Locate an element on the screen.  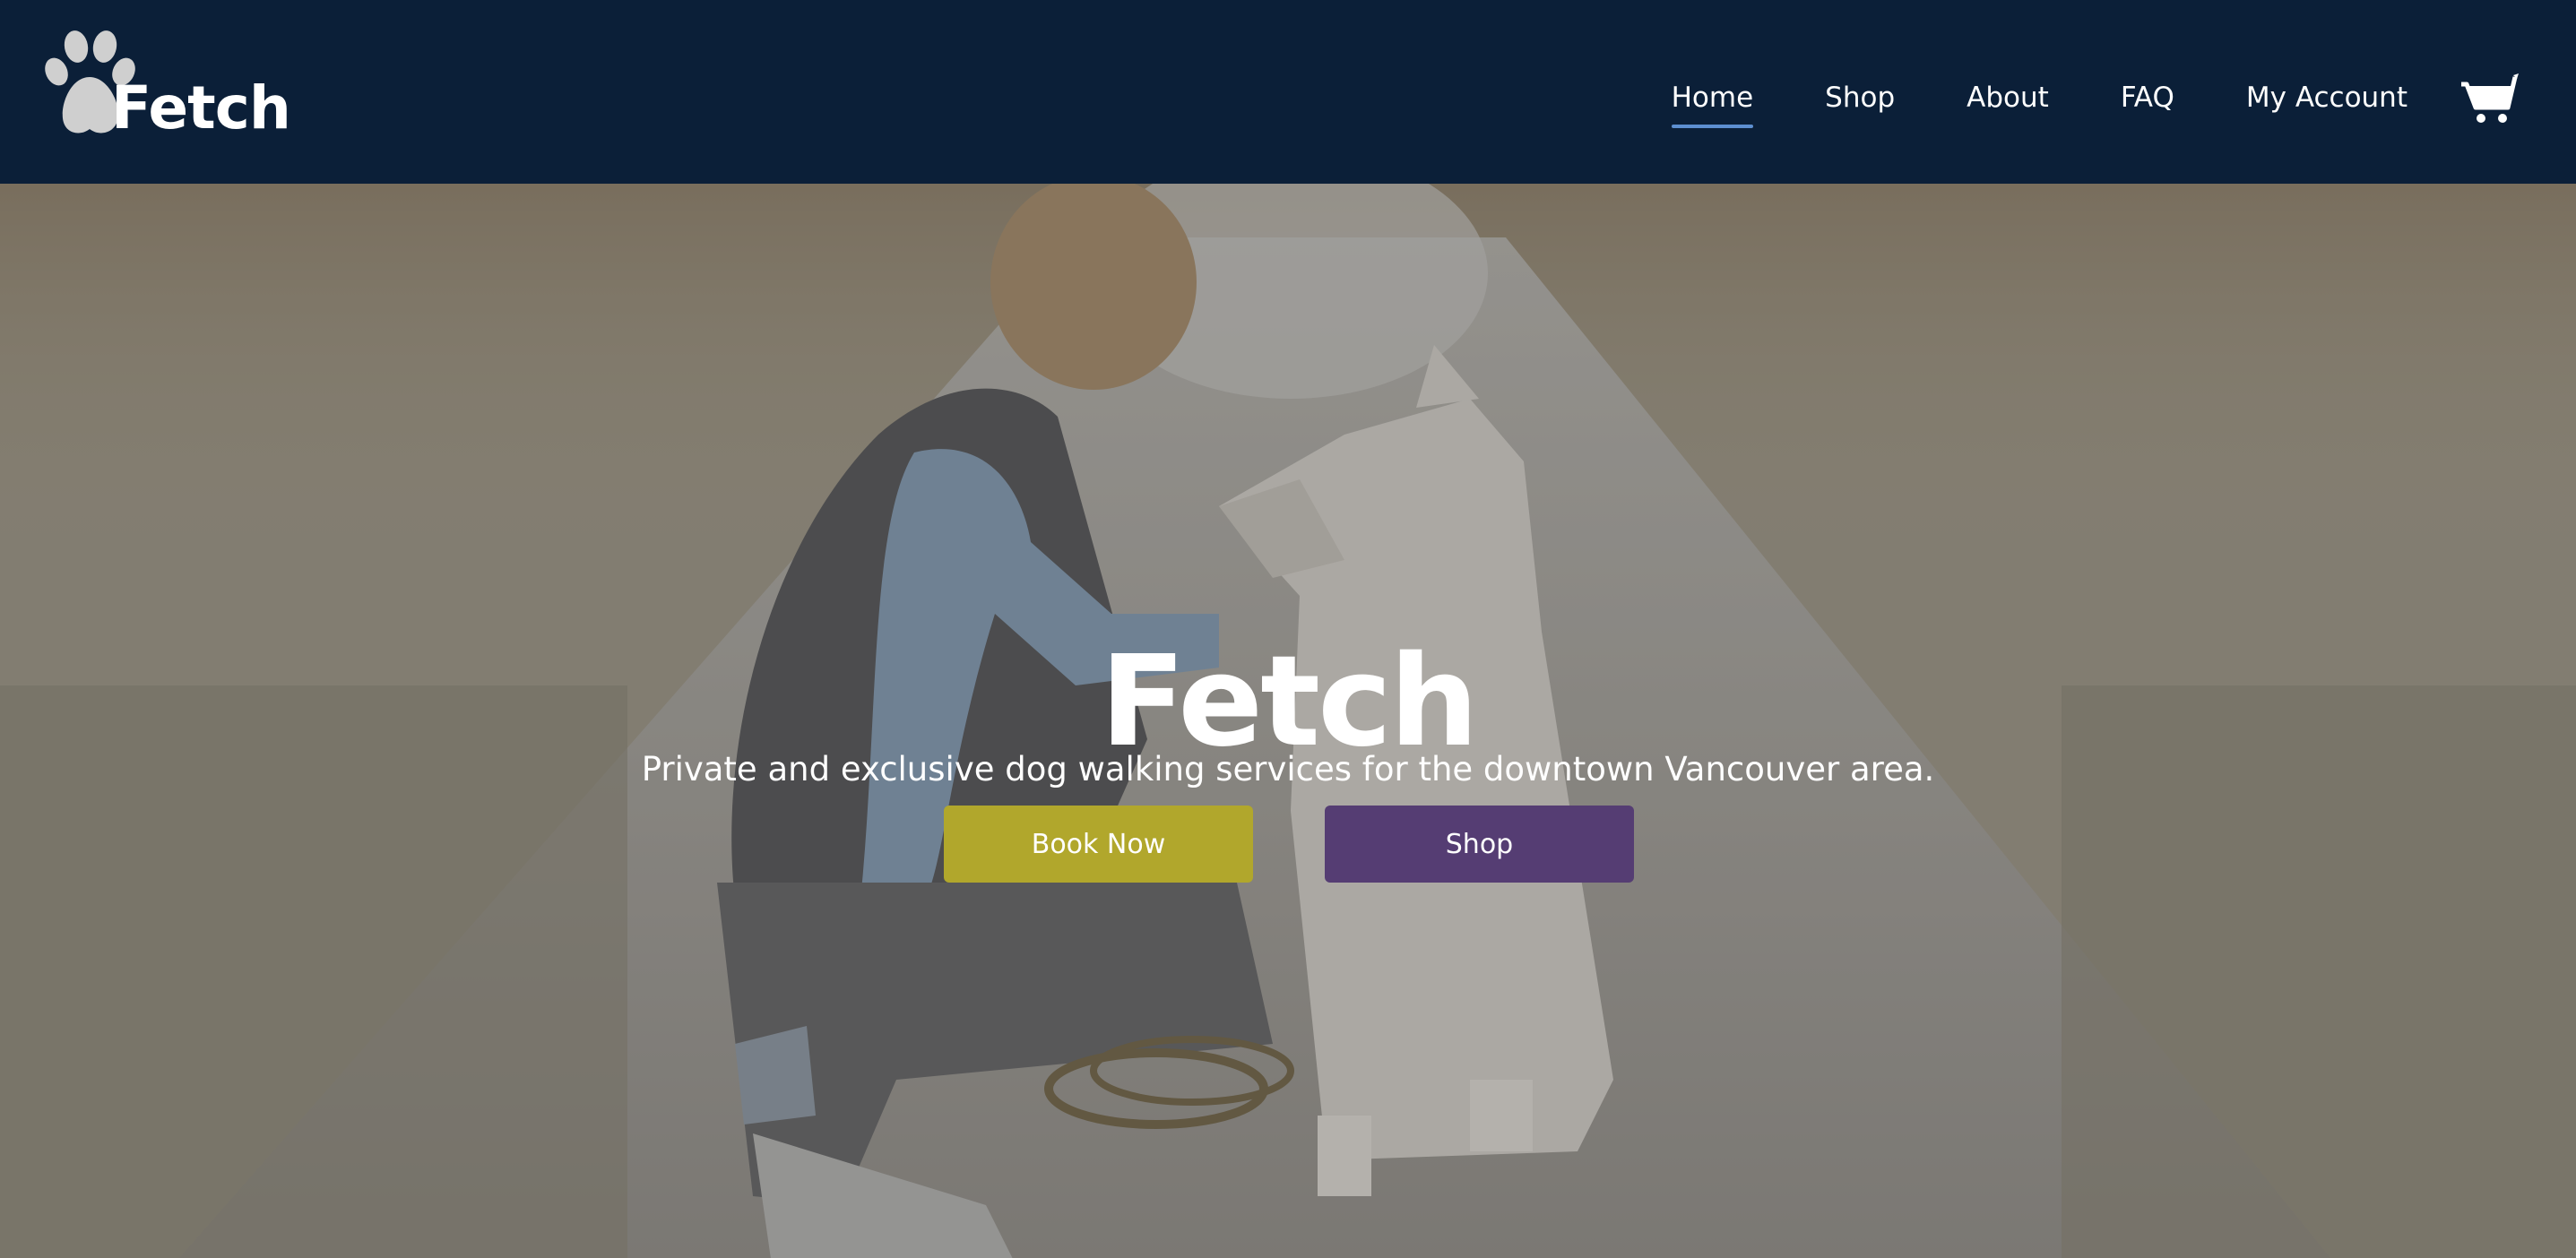
main-nav: Home Shop About FAQ My Account is located at coordinates (2039, 106).